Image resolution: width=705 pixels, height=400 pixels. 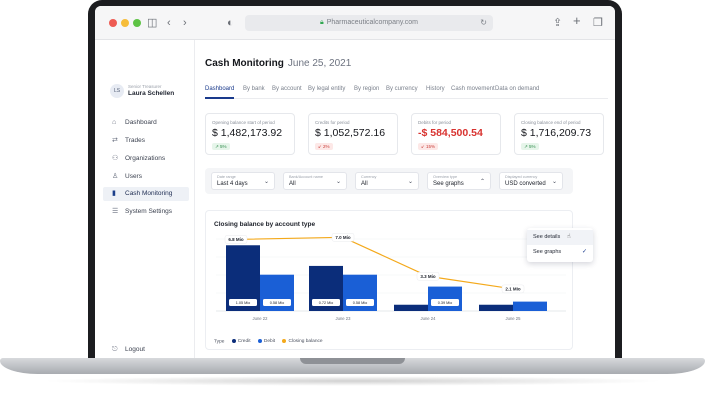 I want to click on sidebar-item-organizations: ⚇ Organizations, so click(x=146, y=159).